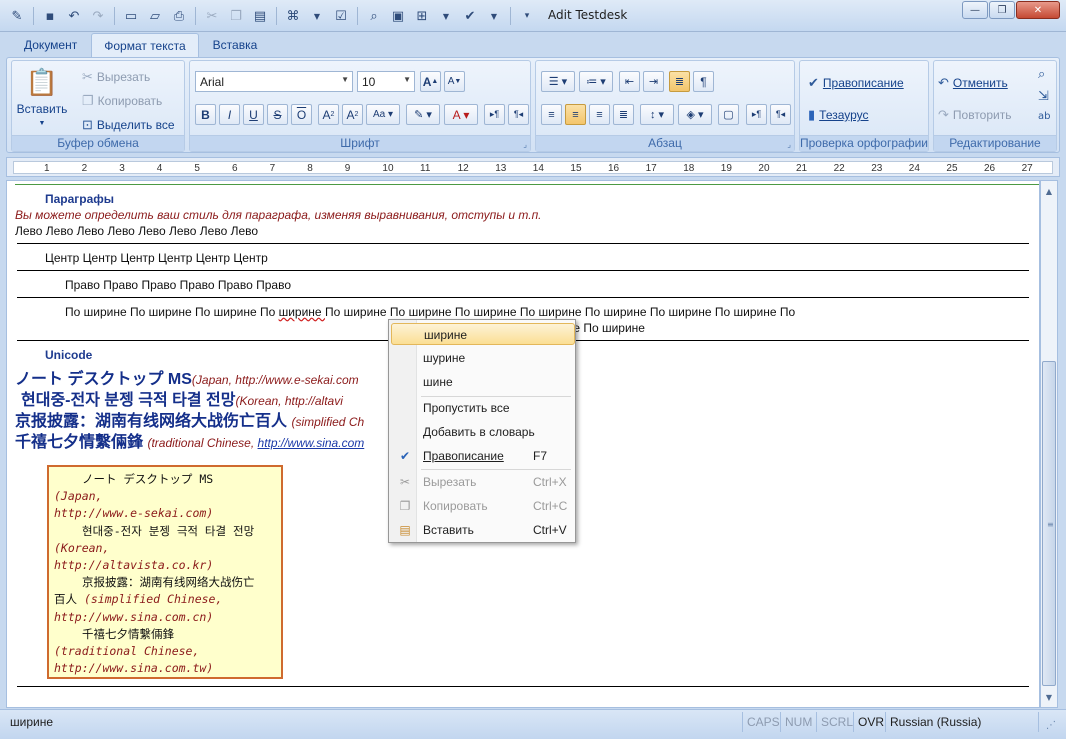 This screenshot has width=1066, height=739. I want to click on grow-font-button: A ▲, so click(430, 81).